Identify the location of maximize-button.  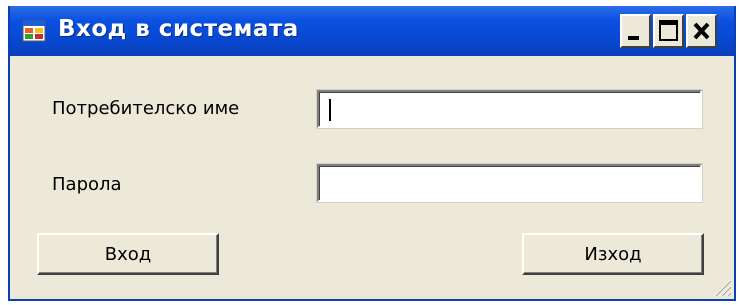
(668, 31).